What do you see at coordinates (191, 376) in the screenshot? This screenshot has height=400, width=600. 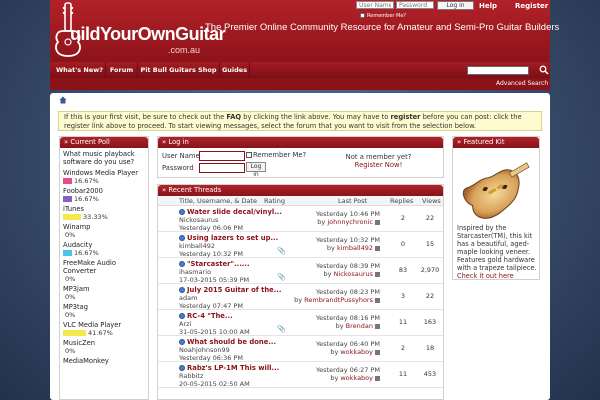 I see `thread-author: Rabbitz` at bounding box center [191, 376].